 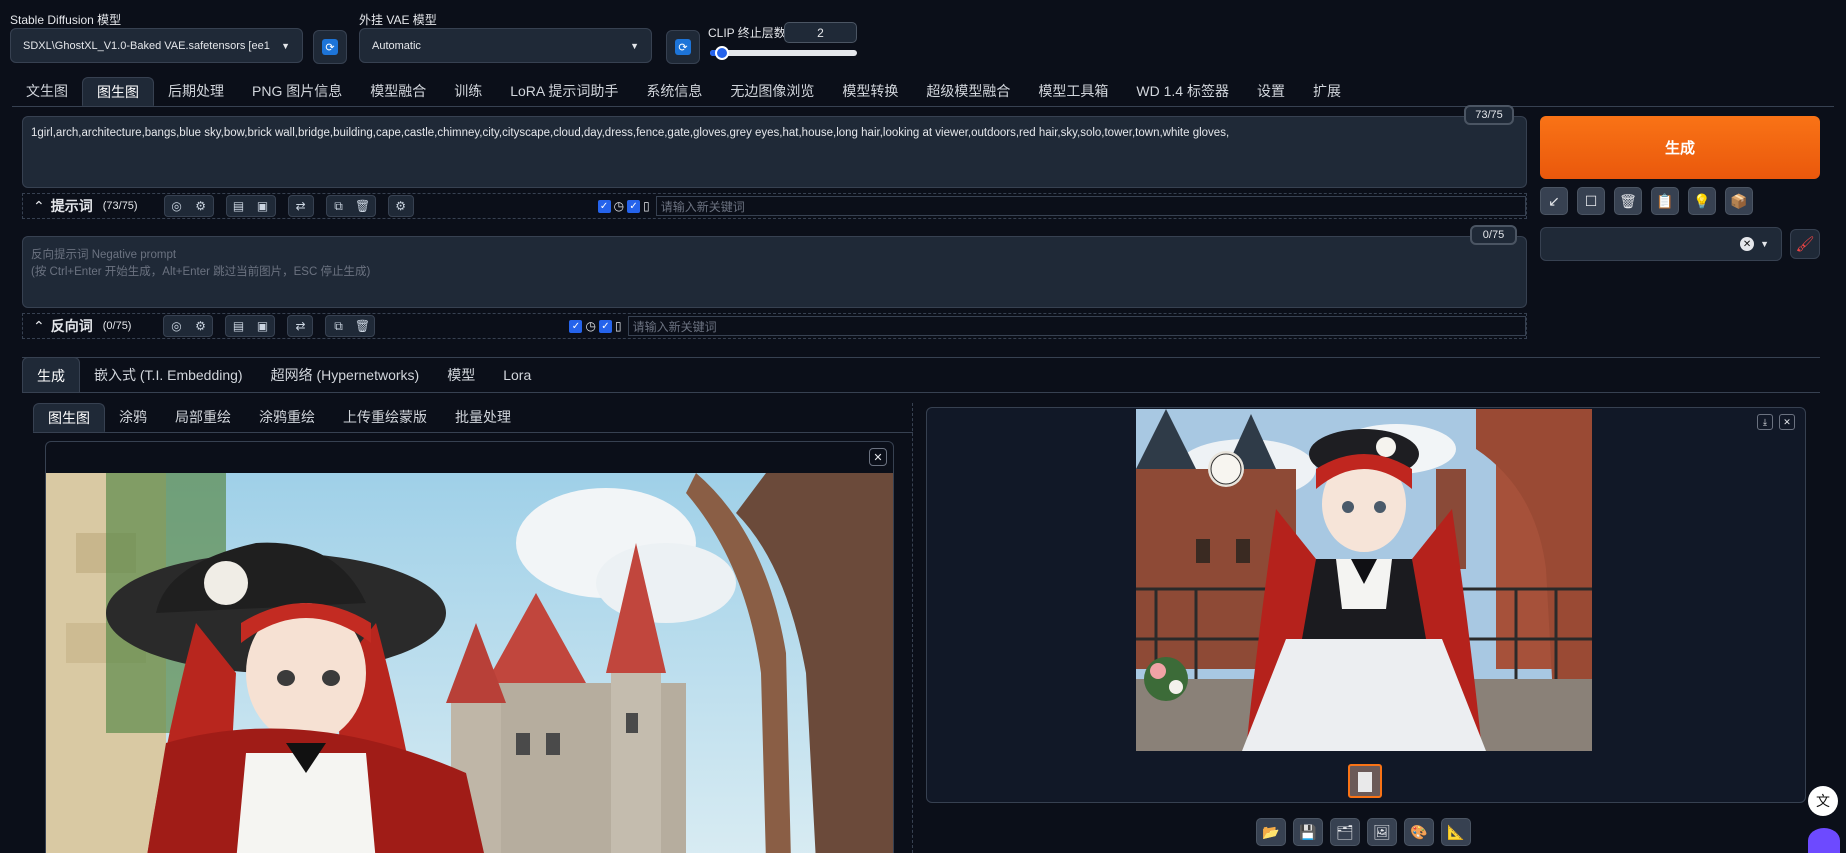 What do you see at coordinates (564, 91) in the screenshot?
I see `tab-lora-helper: LoRA 提示词助手` at bounding box center [564, 91].